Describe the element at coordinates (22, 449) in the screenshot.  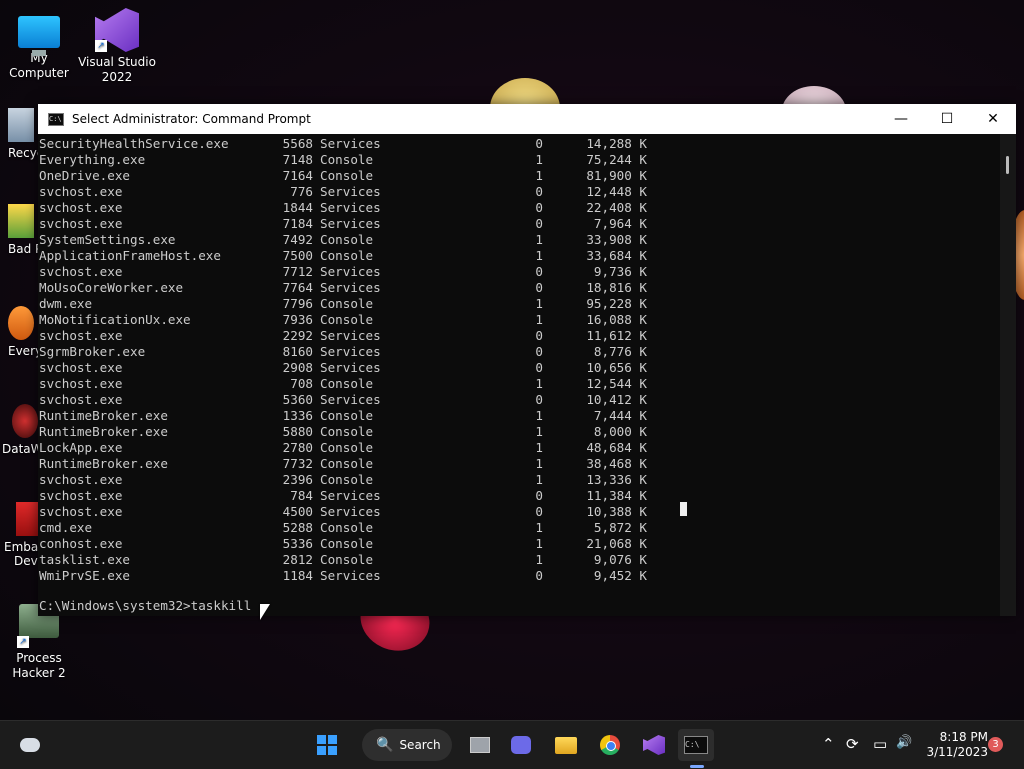
I see `desktop-icon-label: DataW` at that location.